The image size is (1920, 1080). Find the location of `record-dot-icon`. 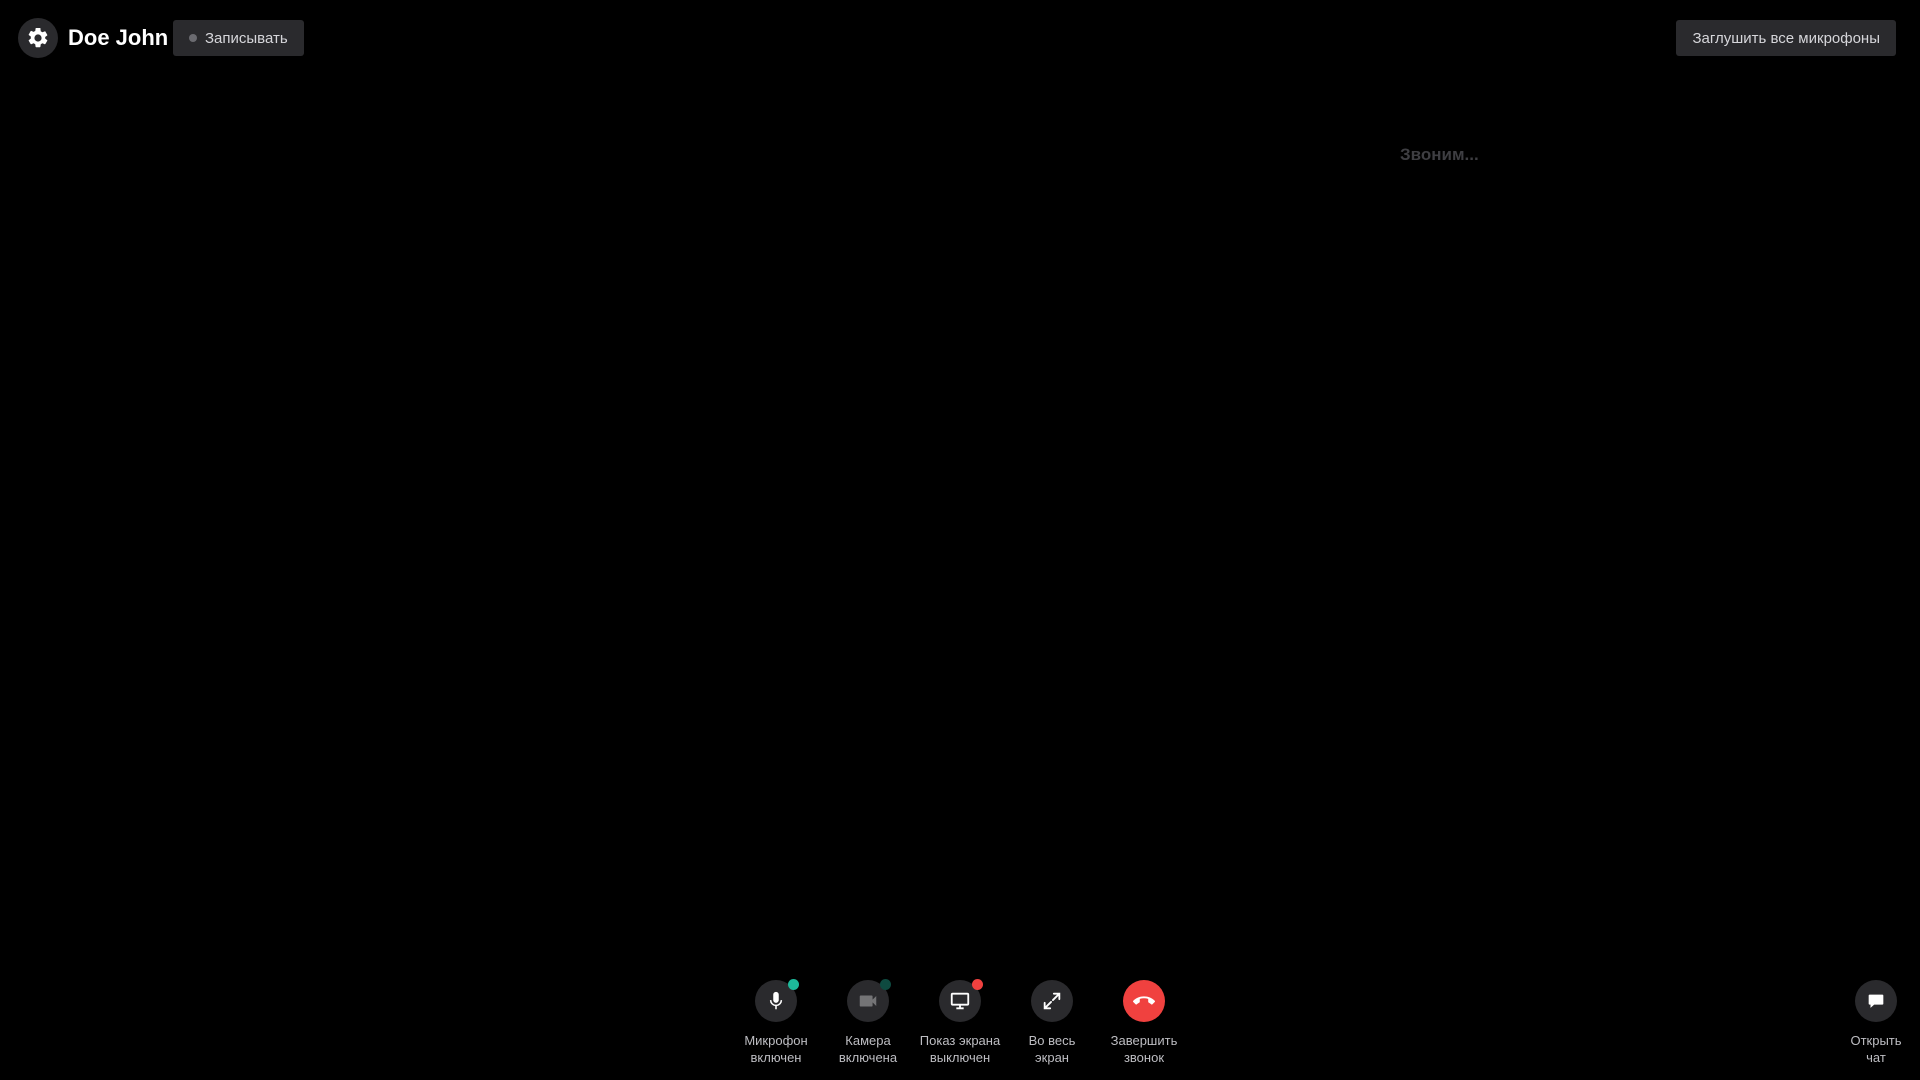

record-dot-icon is located at coordinates (193, 38).